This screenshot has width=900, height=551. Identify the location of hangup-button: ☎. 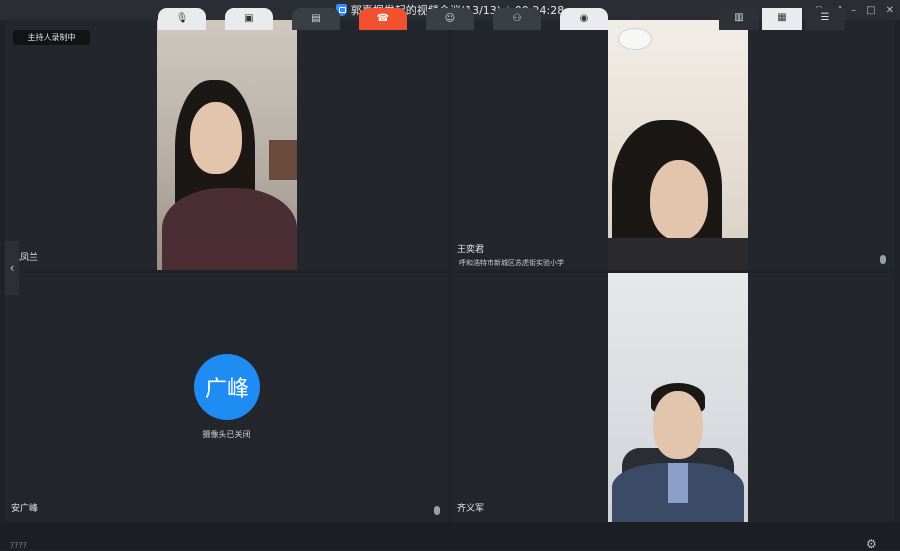
(383, 19).